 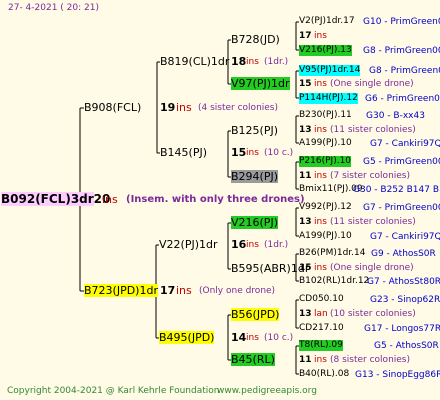 I want to click on gen4-g13-ins: lan, so click(x=321, y=314).